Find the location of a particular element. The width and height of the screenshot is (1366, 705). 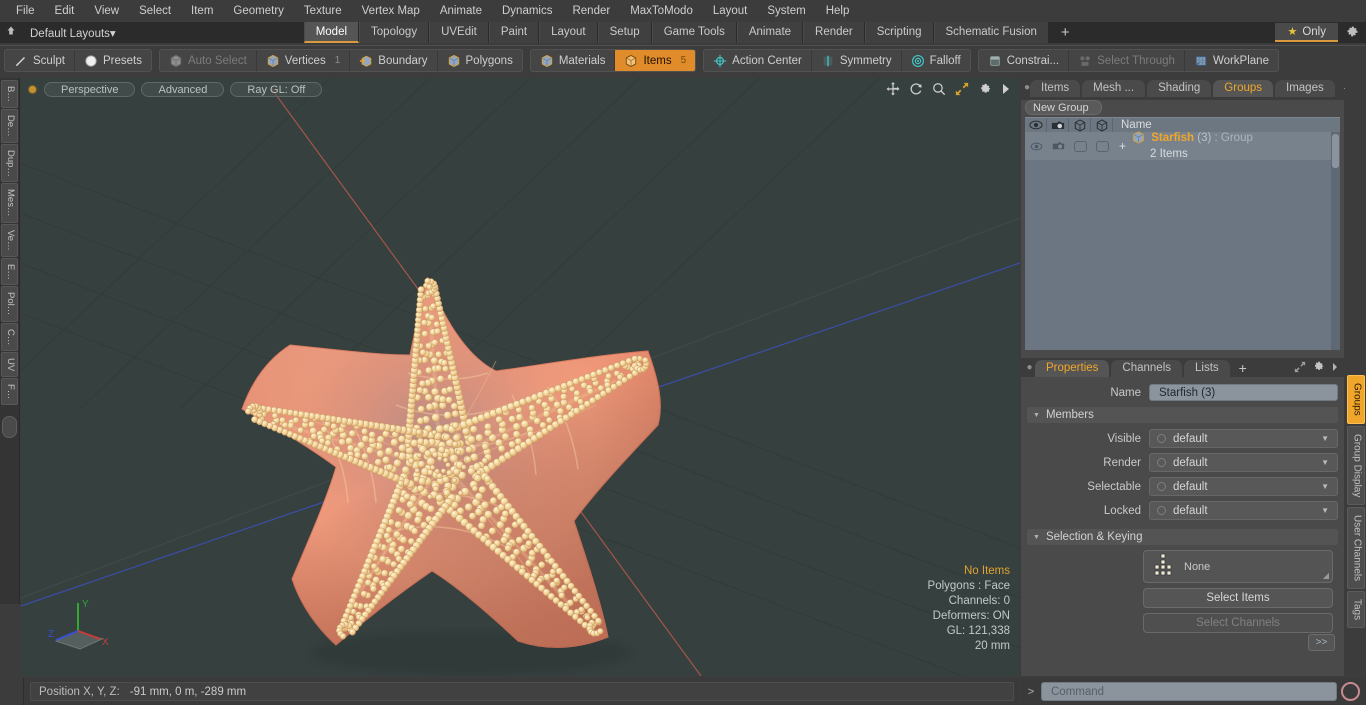

keying-set-selector: None ◢ is located at coordinates (1238, 566).